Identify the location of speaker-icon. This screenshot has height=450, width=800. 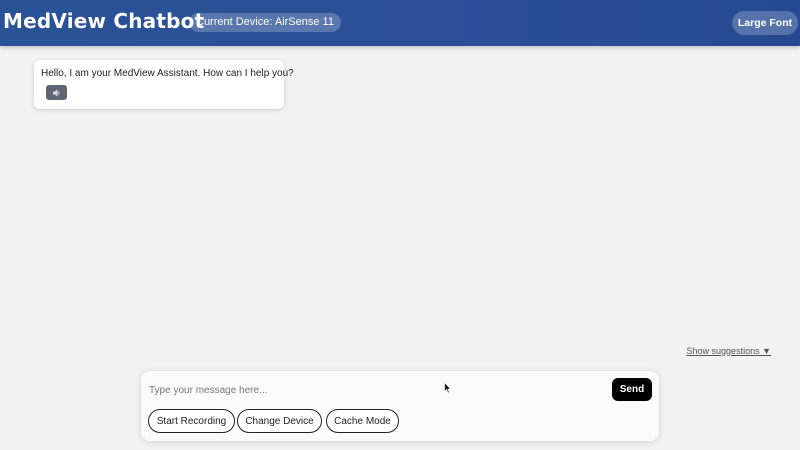
(56, 92).